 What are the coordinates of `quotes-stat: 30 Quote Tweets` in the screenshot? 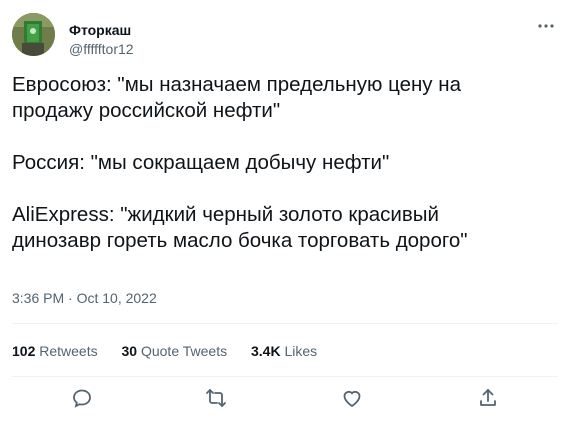 It's located at (175, 351).